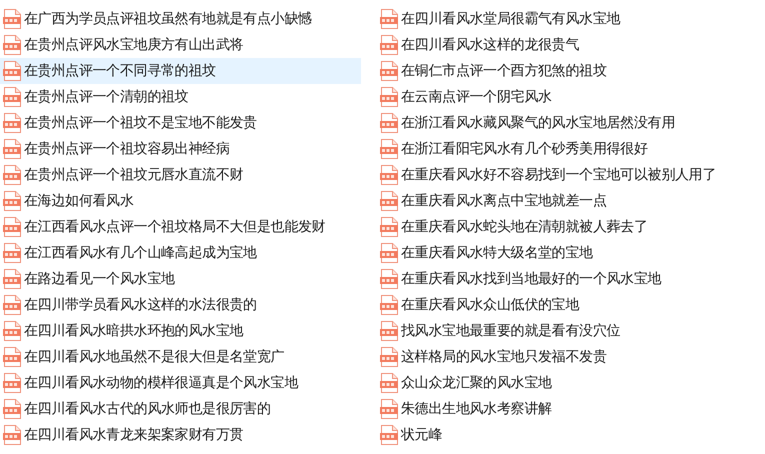  I want to click on file-name: 在重庆看风水蛇头地在清朝就被人葬去了, so click(524, 227).